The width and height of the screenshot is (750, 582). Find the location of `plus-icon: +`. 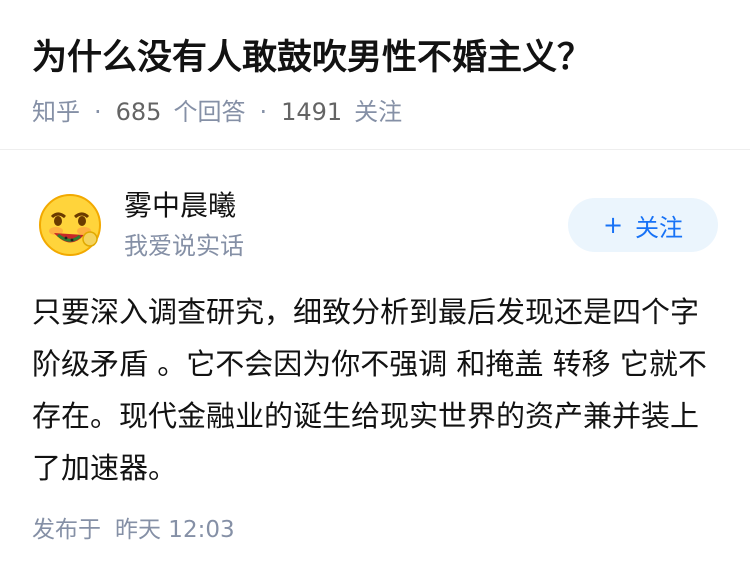

plus-icon: + is located at coordinates (613, 225).